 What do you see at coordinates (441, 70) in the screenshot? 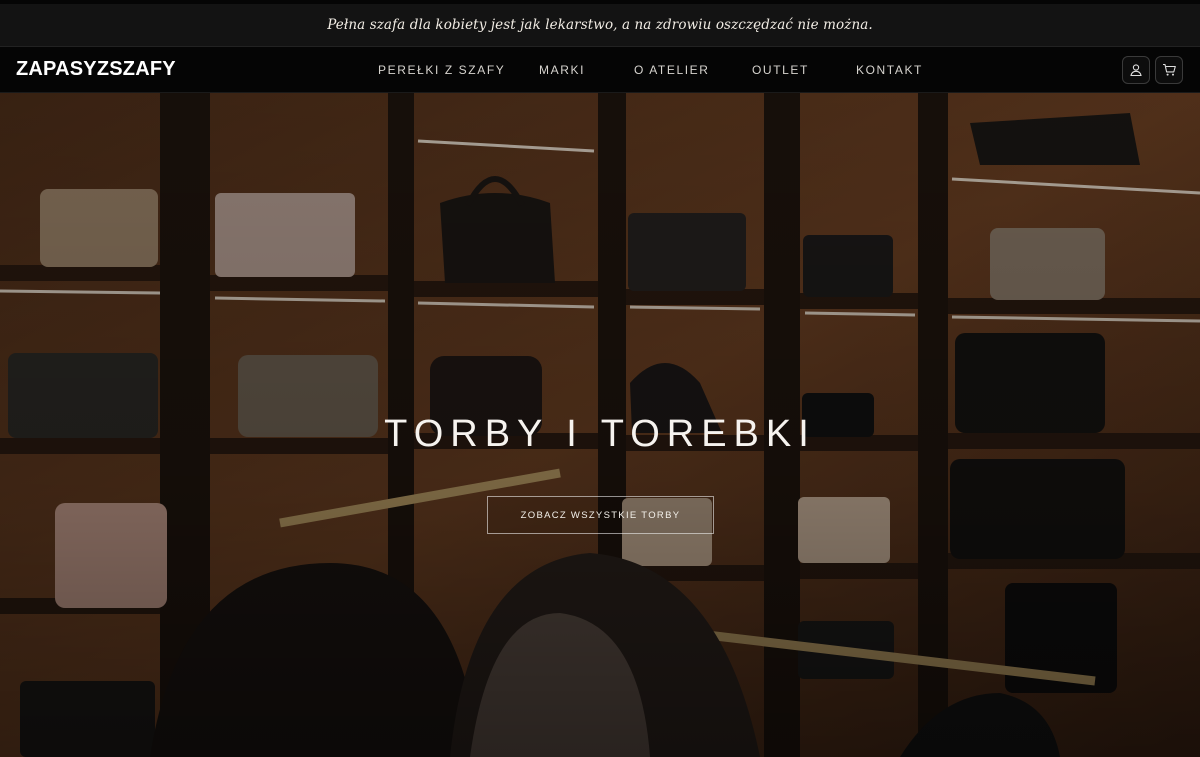
I see `nav-item-perelki: PEREŁKI Z SZAFY` at bounding box center [441, 70].